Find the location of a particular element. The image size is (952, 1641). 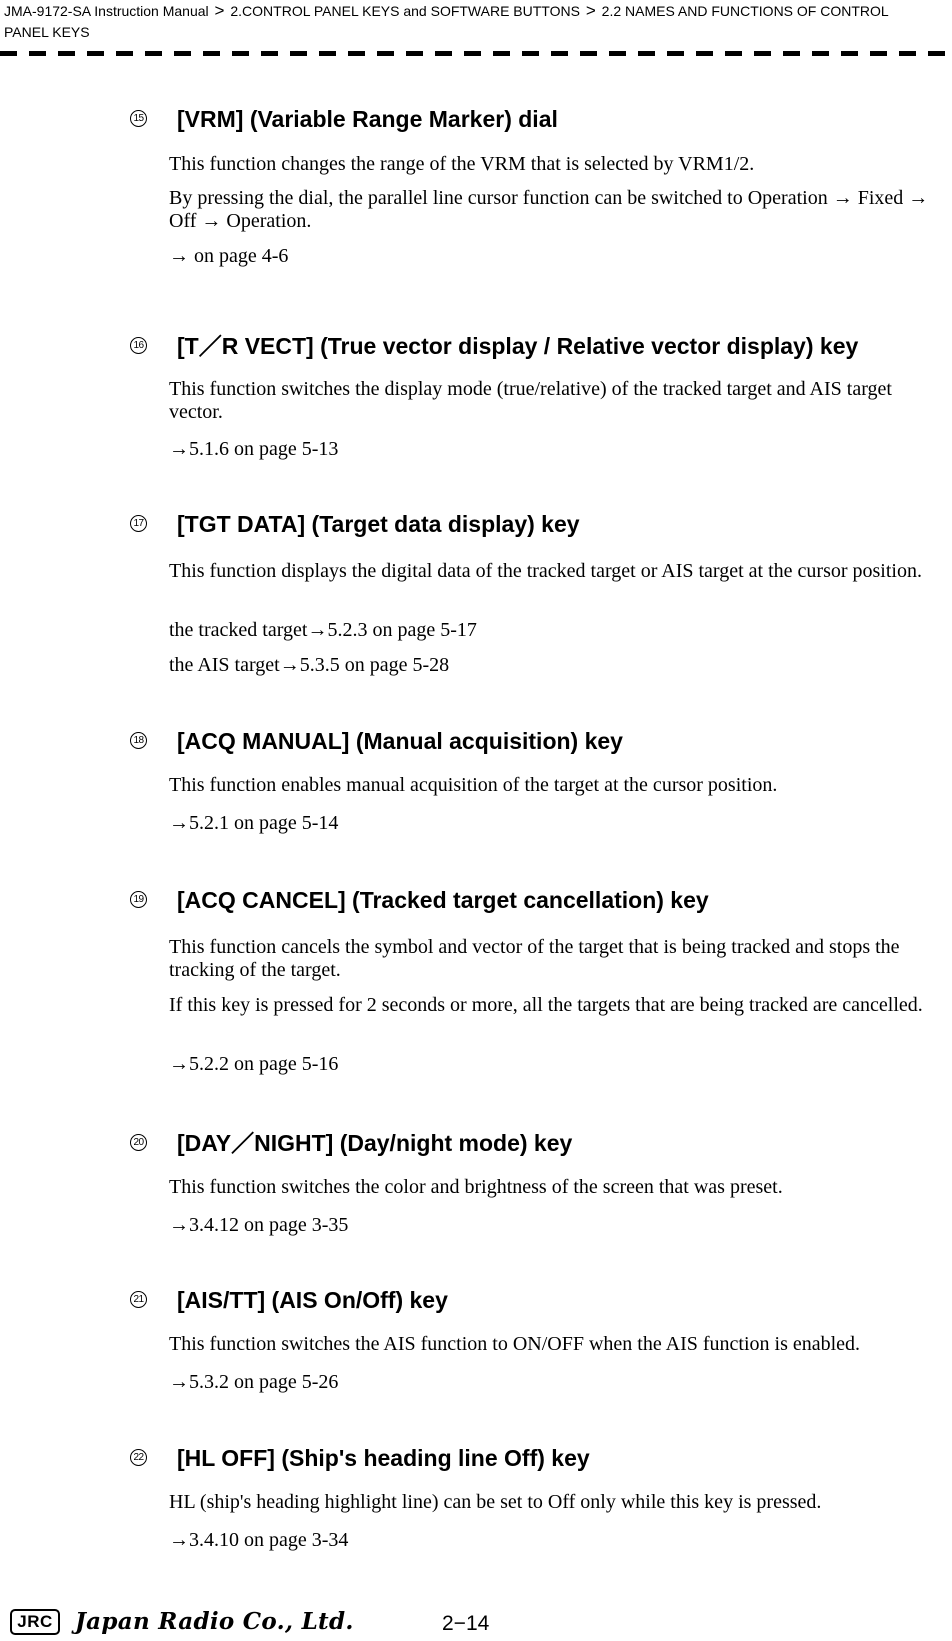

section-title: [AIS/TT] (AIS On/Off) key is located at coordinates (312, 1300).